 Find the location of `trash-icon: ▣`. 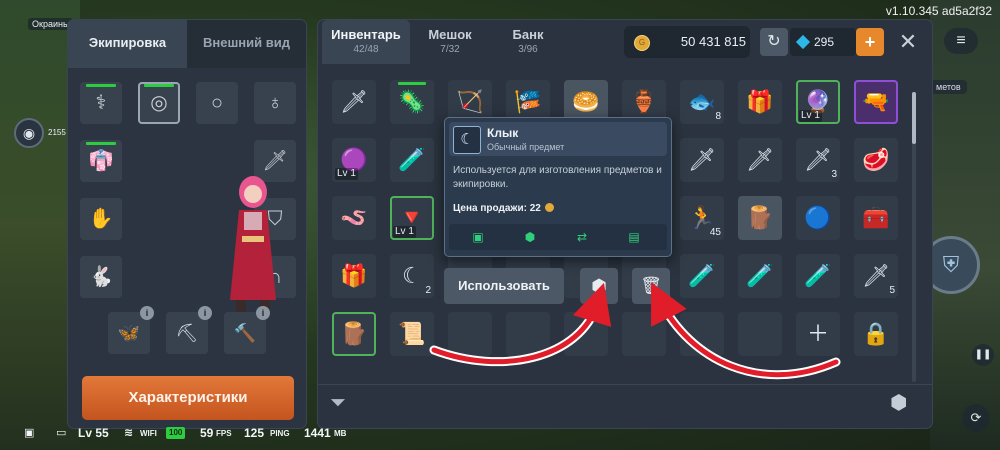

trash-icon: ▣ is located at coordinates (478, 237).